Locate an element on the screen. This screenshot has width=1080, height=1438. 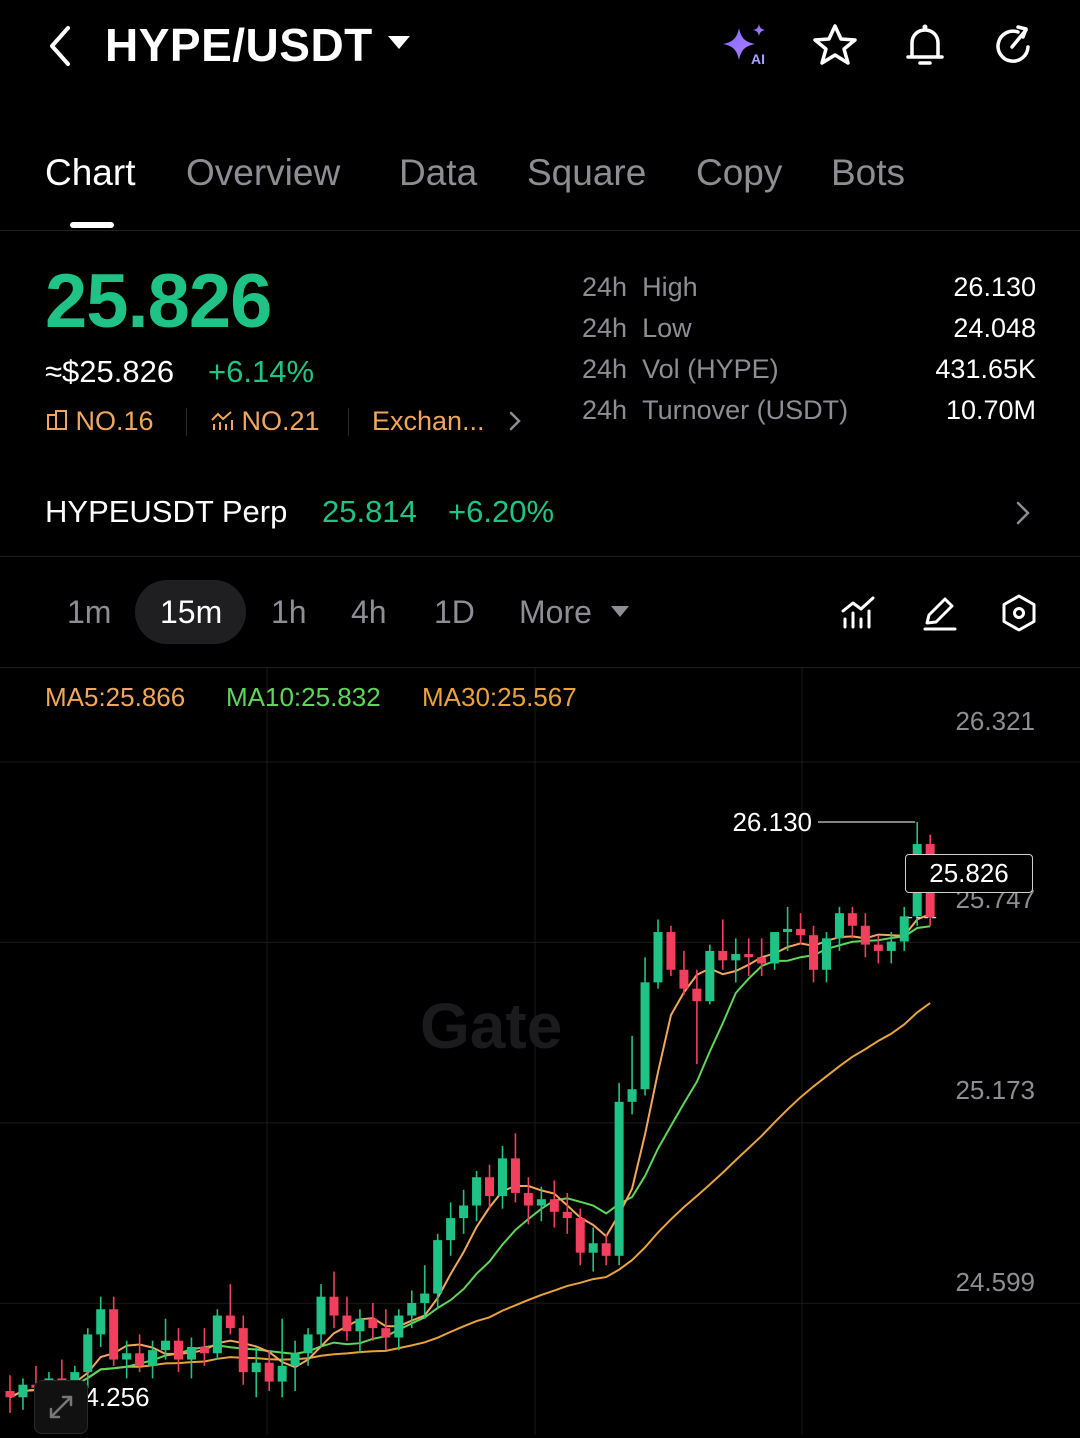
indicator-icon is located at coordinates (858, 612).